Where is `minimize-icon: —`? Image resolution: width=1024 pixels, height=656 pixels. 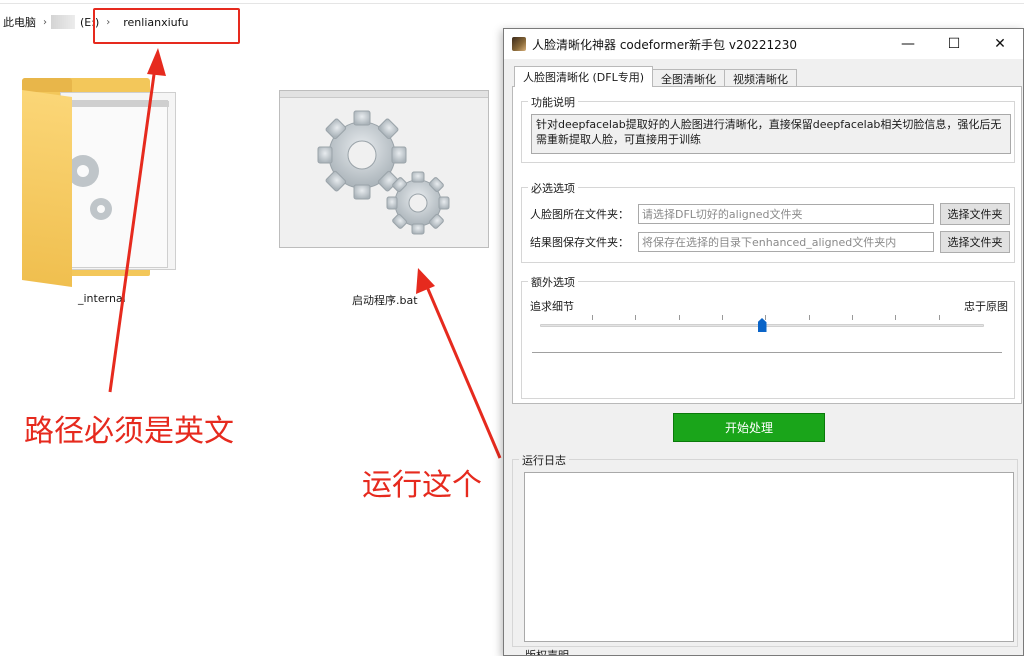 minimize-icon: — is located at coordinates (908, 44).